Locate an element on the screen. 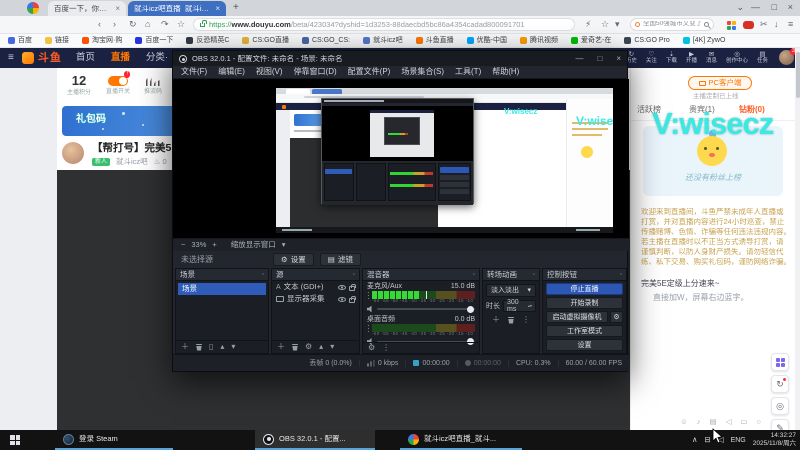  obs-settings-button: 设置 is located at coordinates (584, 345).